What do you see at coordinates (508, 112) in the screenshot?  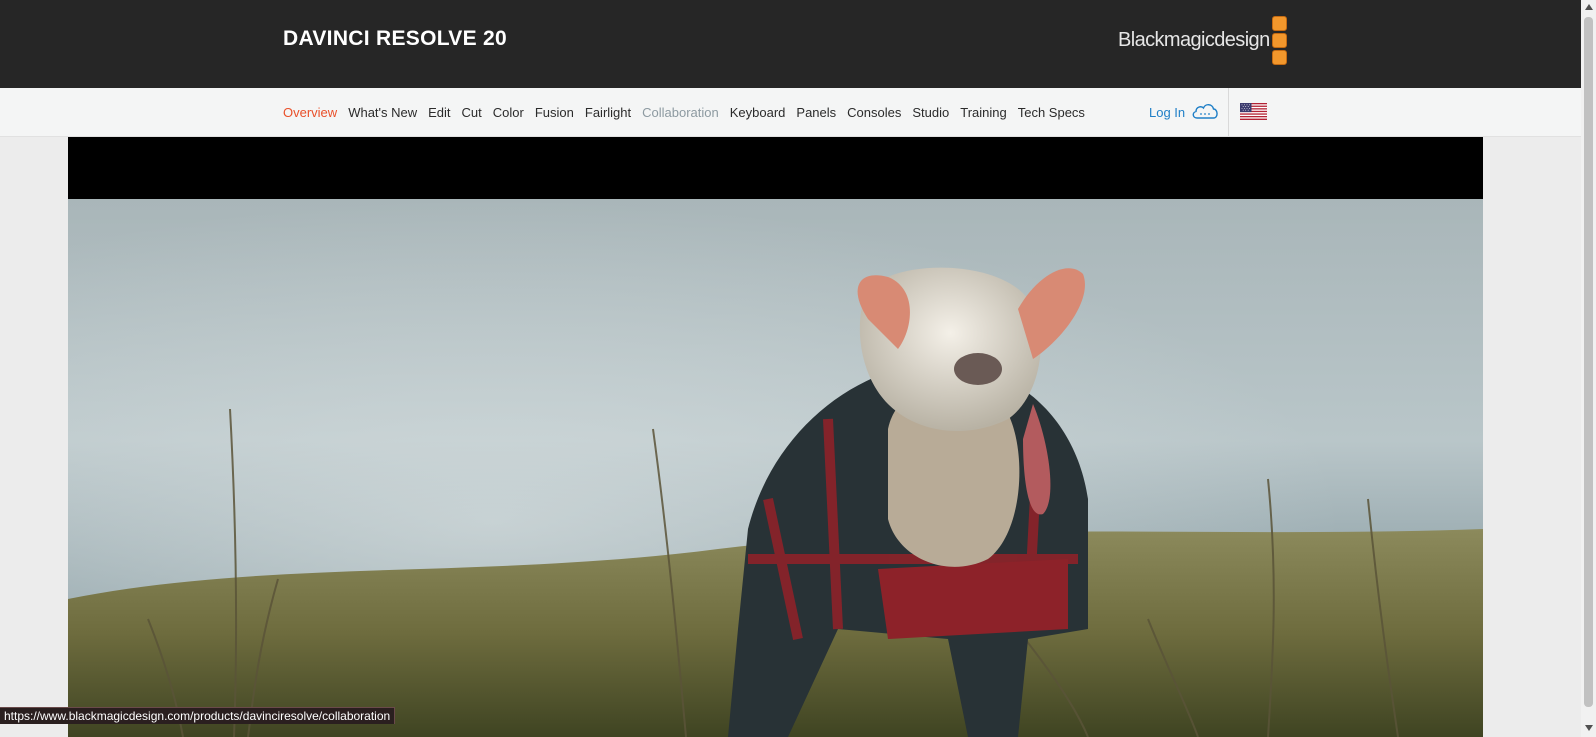 I see `nav-link-color: Color` at bounding box center [508, 112].